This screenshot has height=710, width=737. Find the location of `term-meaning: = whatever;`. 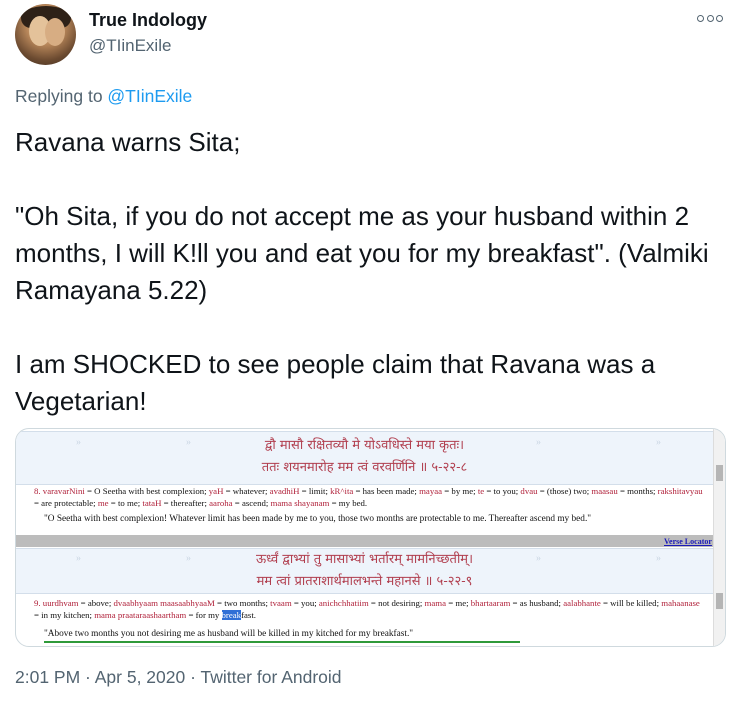

term-meaning: = whatever; is located at coordinates (246, 491).